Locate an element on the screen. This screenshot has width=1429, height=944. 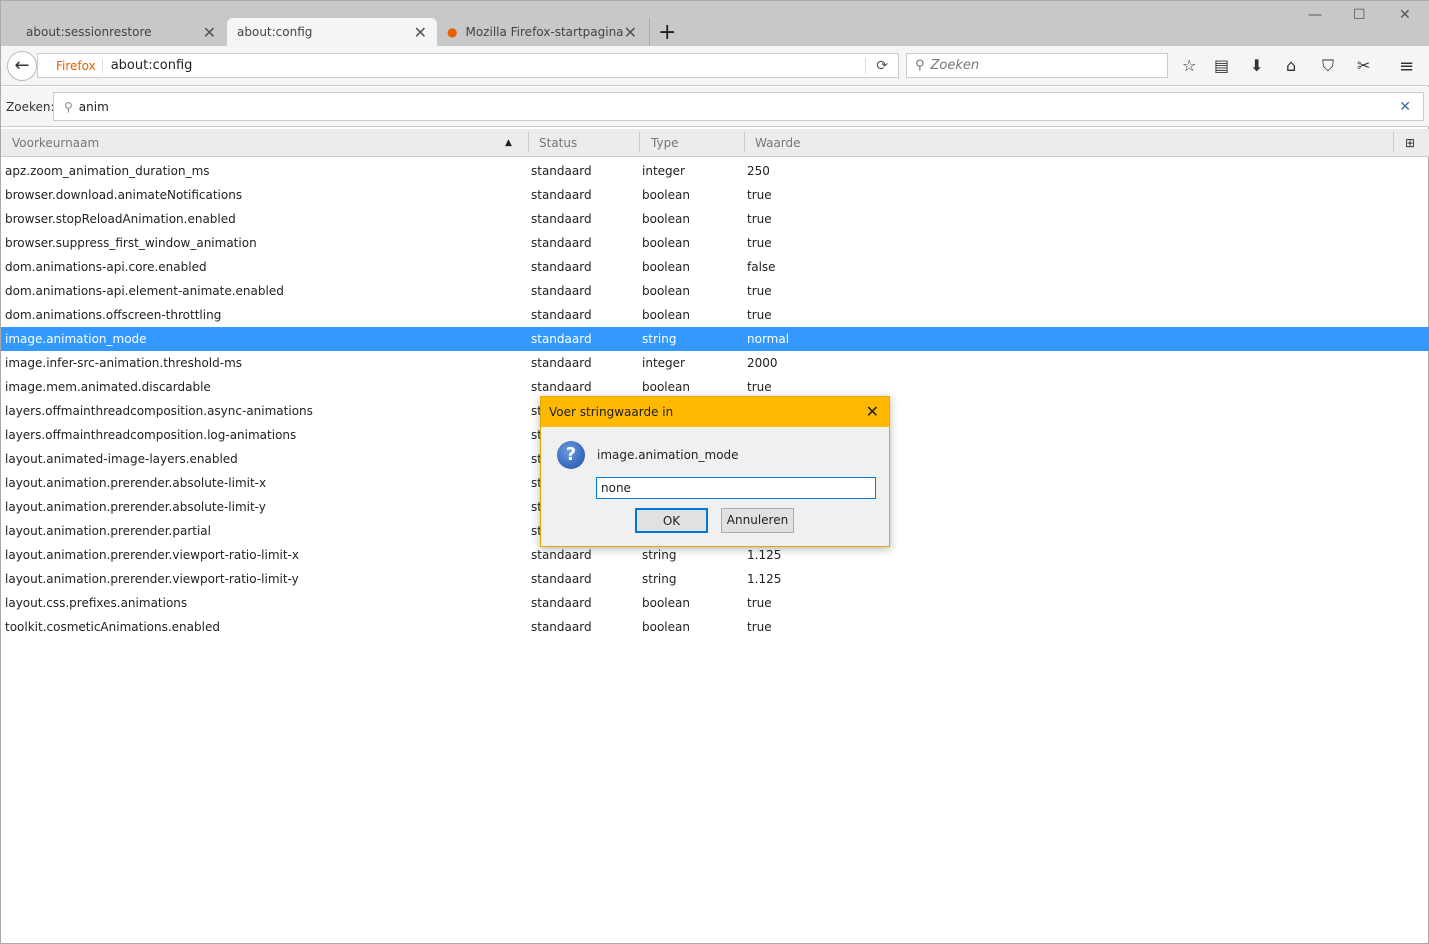
column-picker-icon: ⊞ is located at coordinates (1410, 143).